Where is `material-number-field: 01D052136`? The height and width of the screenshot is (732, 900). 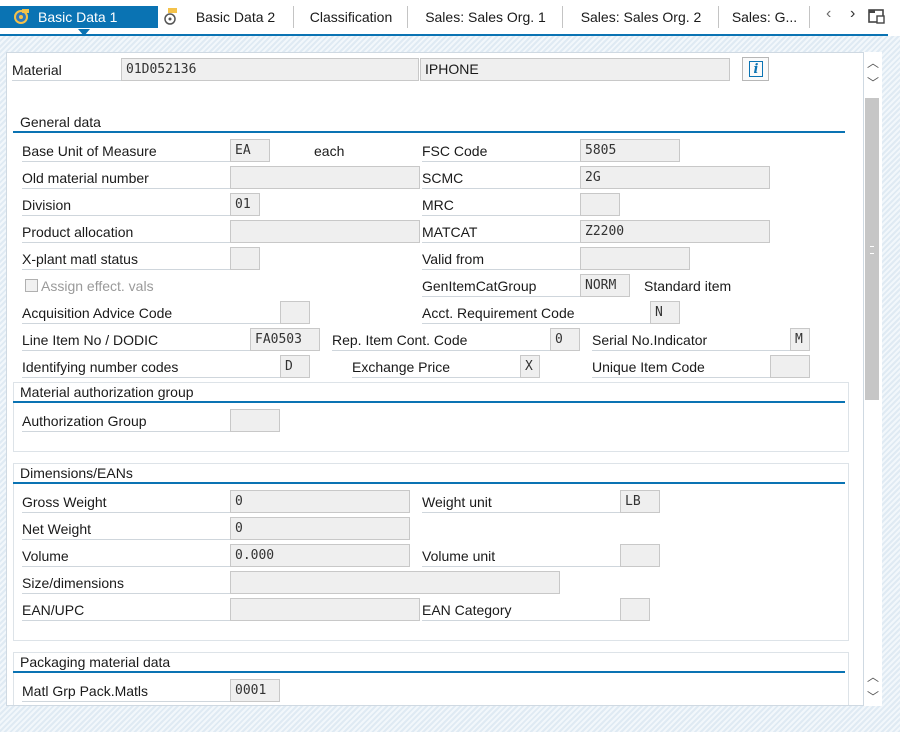
material-number-field: 01D052136 is located at coordinates (270, 69).